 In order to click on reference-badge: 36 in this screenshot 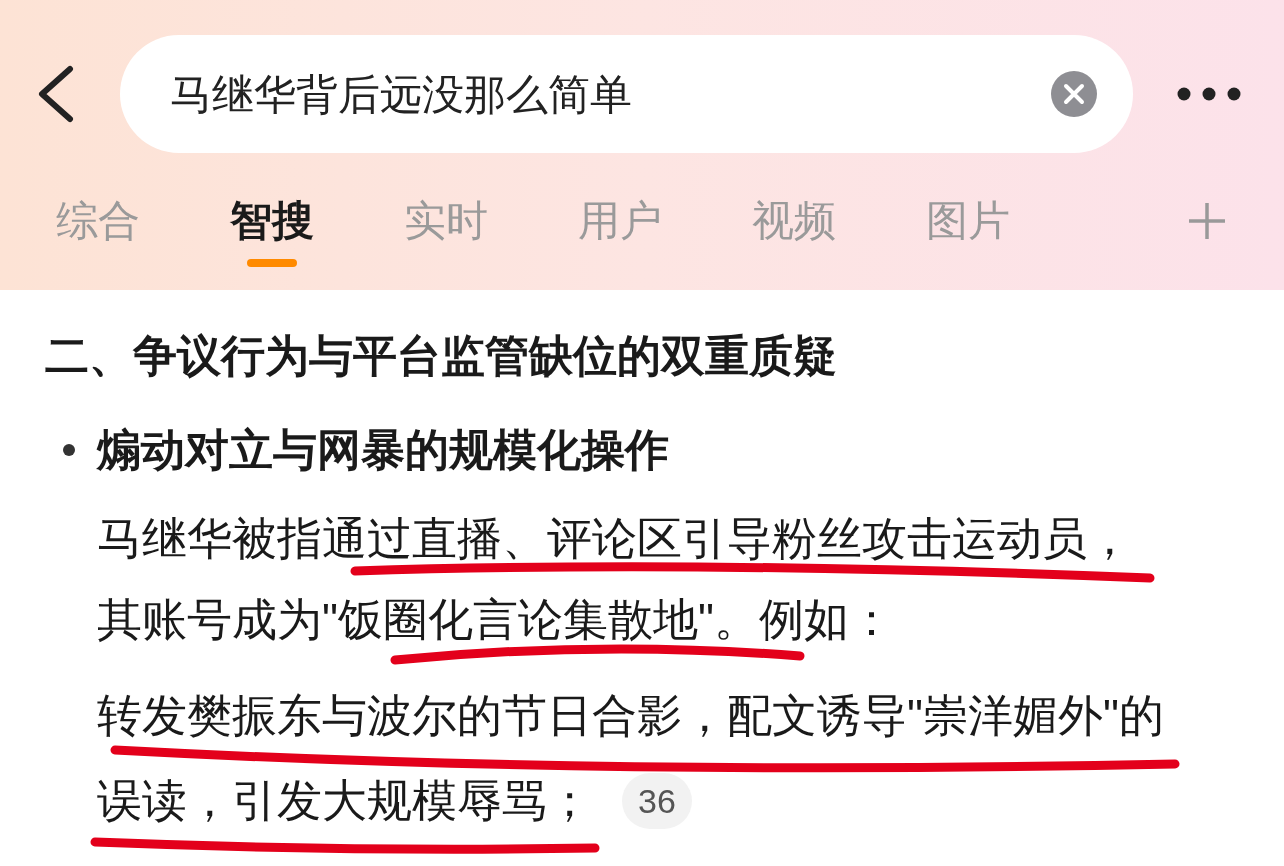, I will do `click(657, 801)`.